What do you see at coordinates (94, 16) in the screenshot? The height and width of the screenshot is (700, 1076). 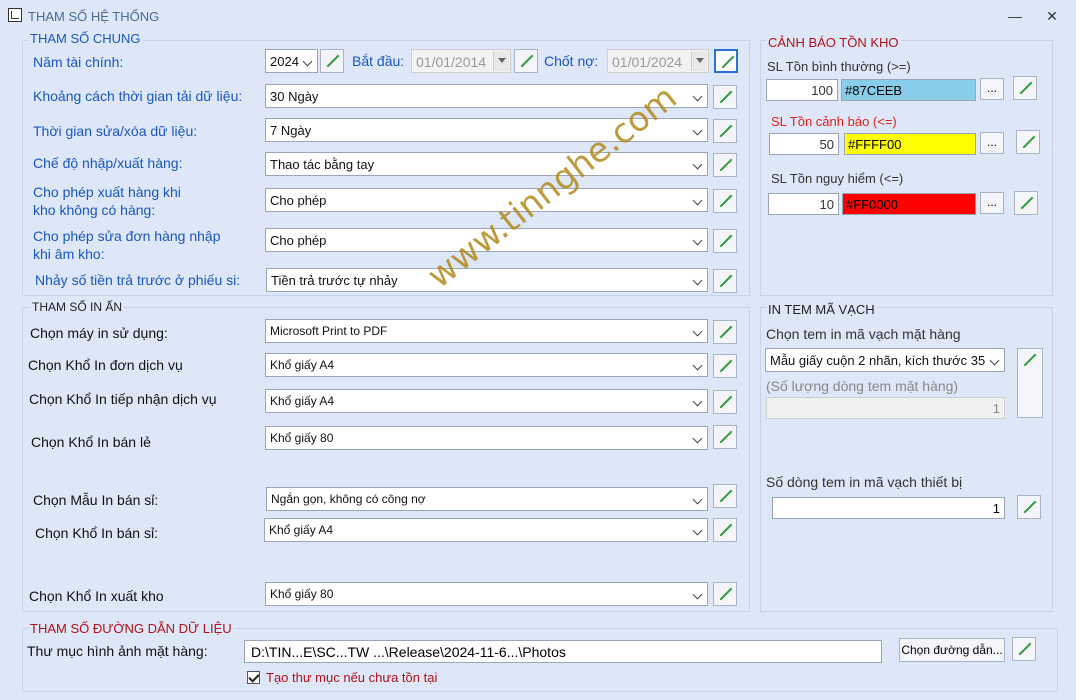 I see `window-title: THAM SỐ HỆ THỐNG` at bounding box center [94, 16].